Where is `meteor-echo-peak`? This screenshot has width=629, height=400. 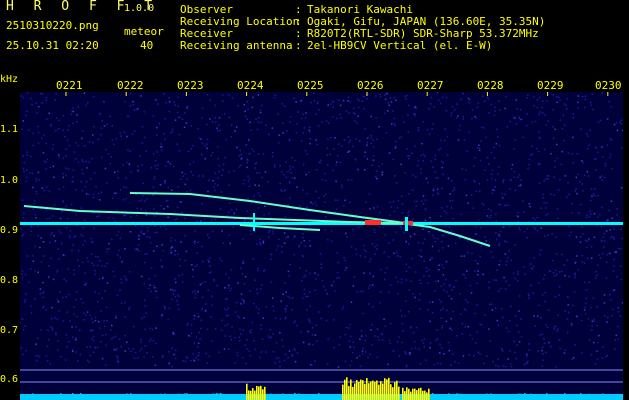
meteor-echo-peak is located at coordinates (373, 222).